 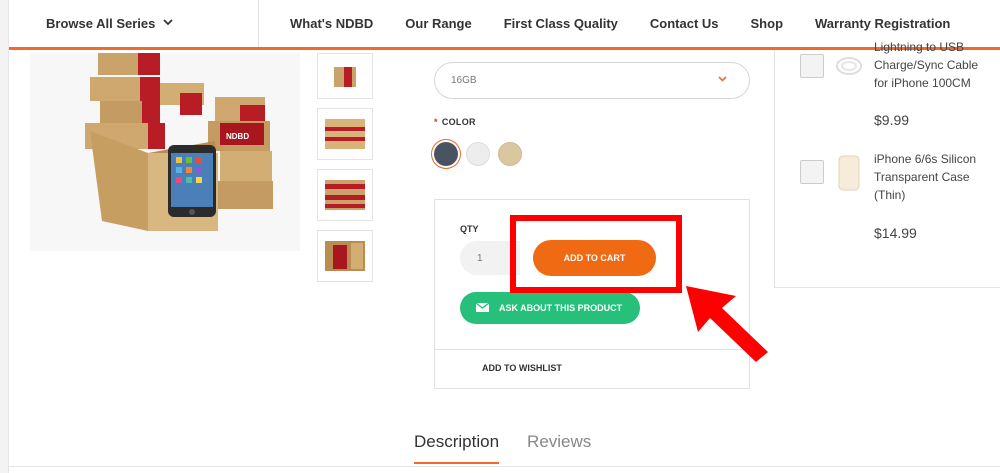 I want to click on nav-warranty-registration: Warranty Registration, so click(x=882, y=23).